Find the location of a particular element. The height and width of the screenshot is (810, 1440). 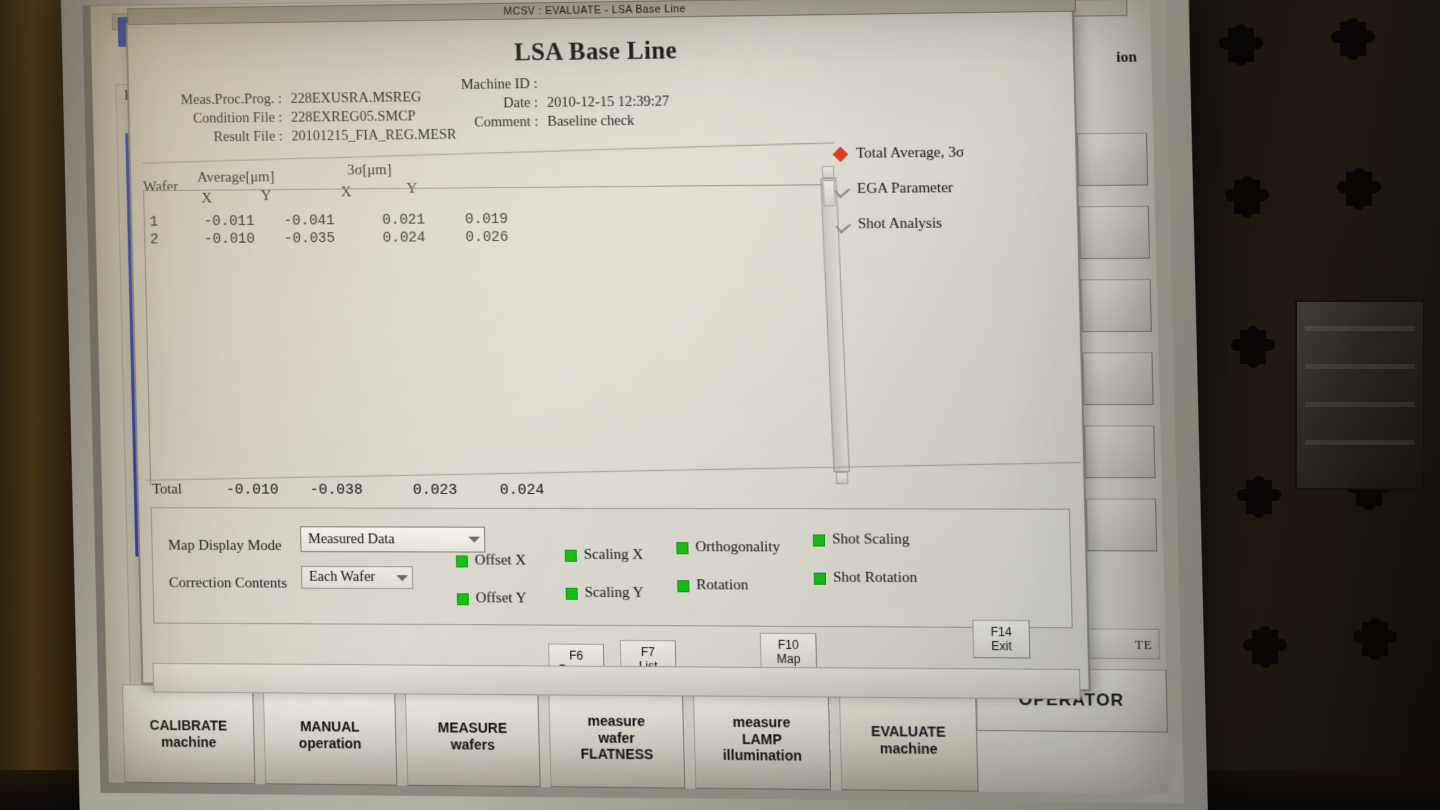

checkbox-label: Shot Scaling is located at coordinates (870, 539).